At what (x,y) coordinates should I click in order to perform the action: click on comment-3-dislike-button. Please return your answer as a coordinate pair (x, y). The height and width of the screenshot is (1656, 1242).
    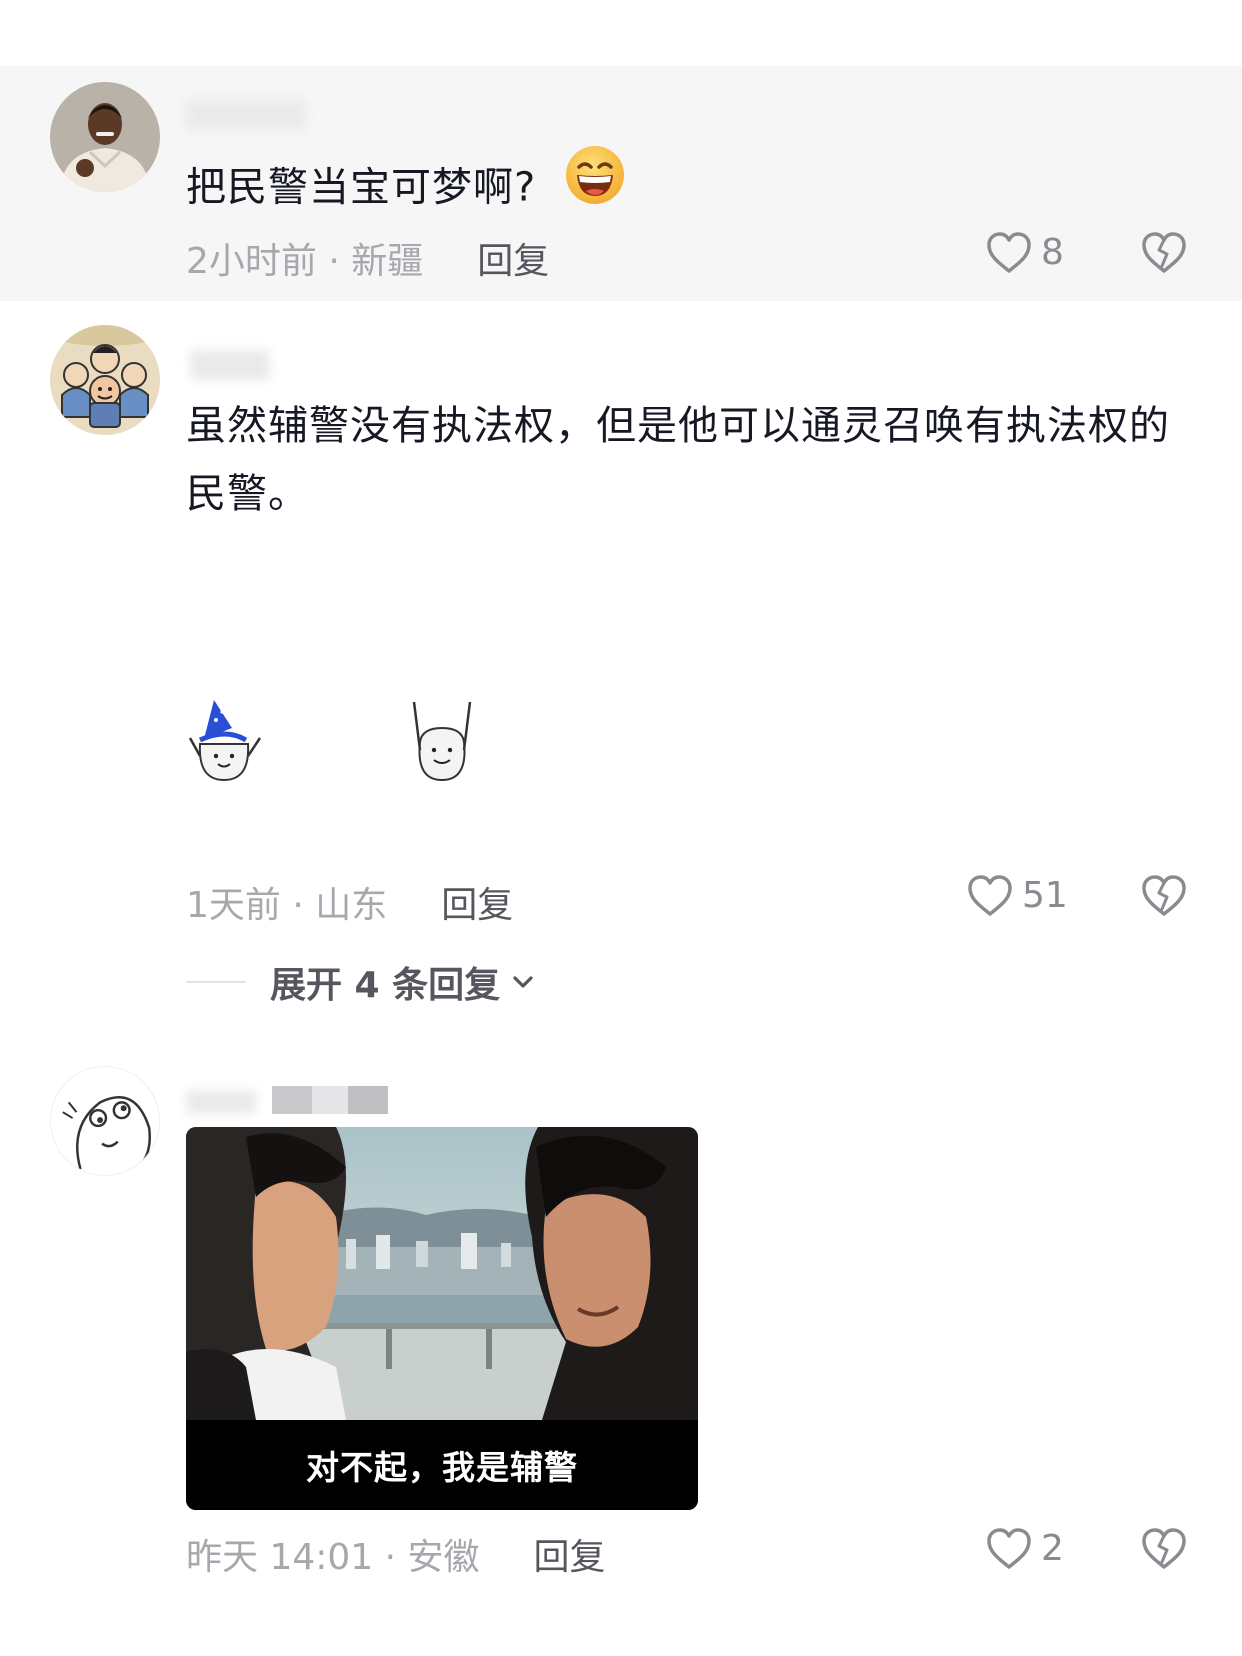
    Looking at the image, I should click on (1164, 1550).